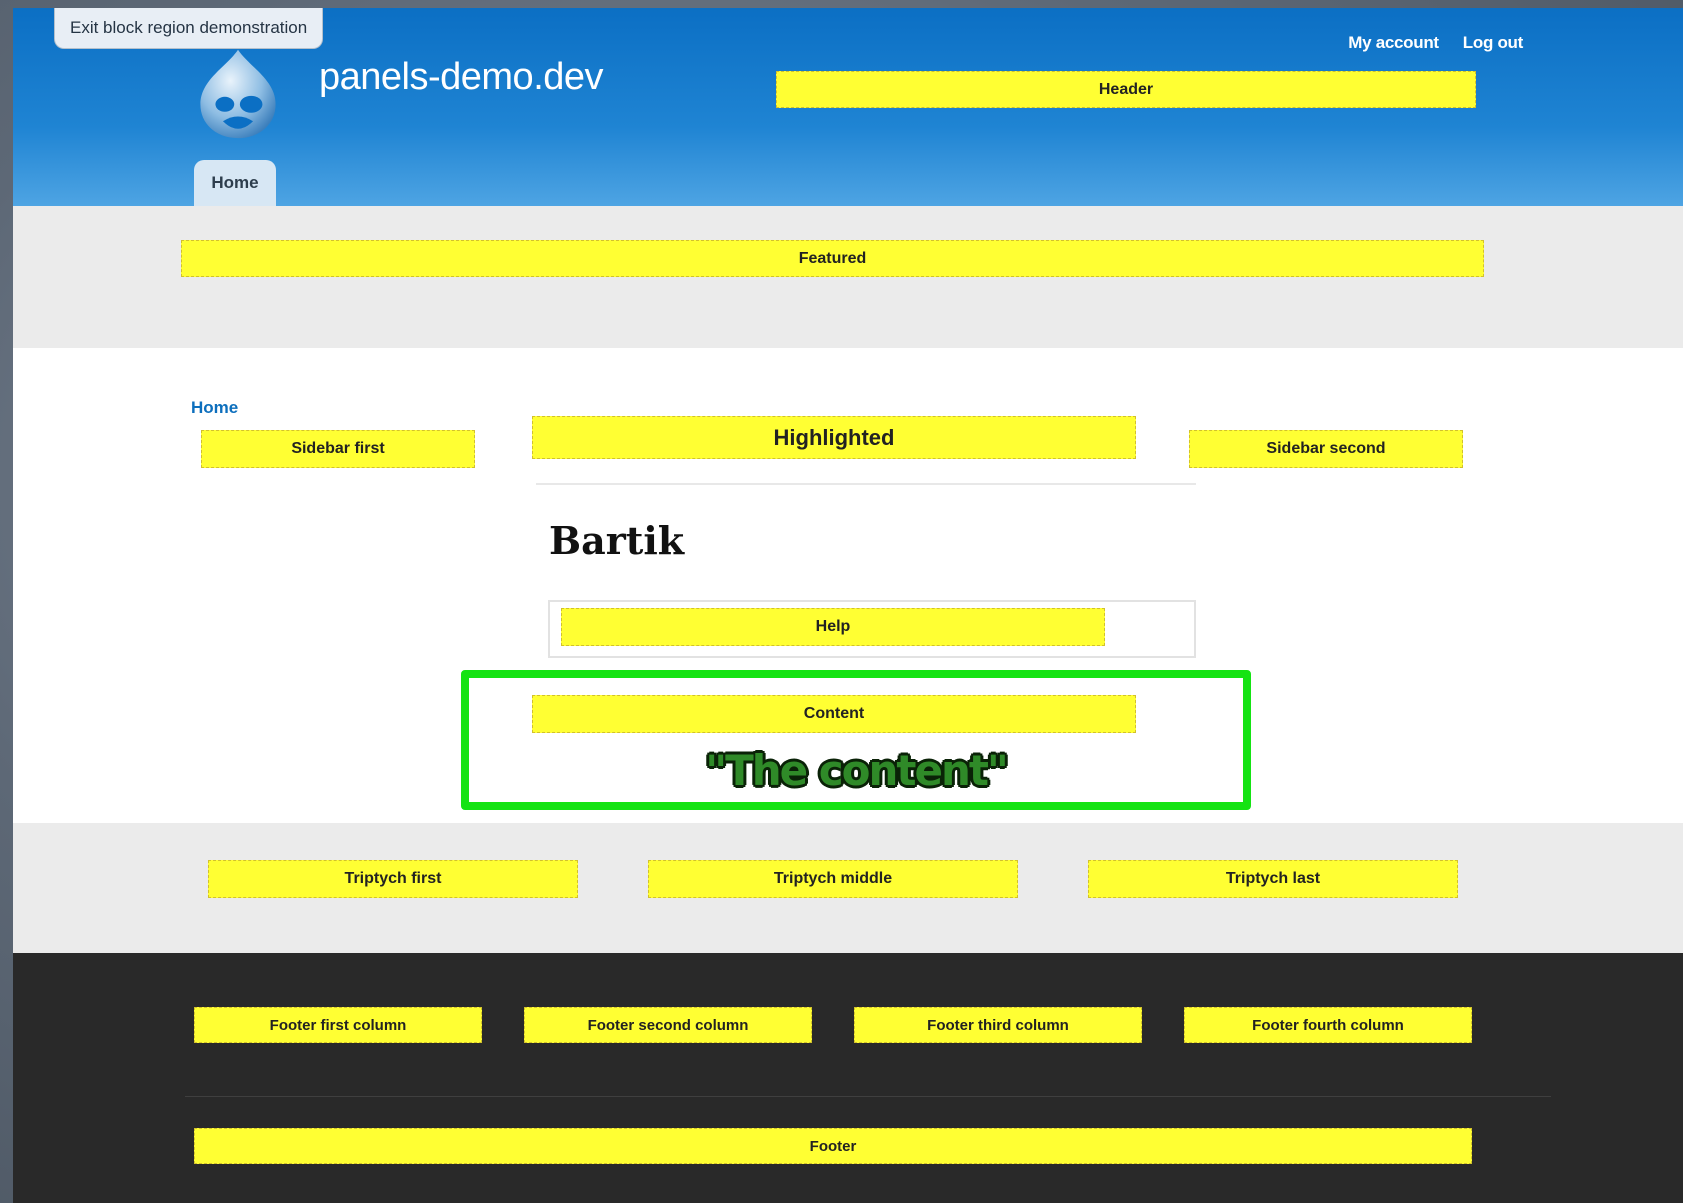 The height and width of the screenshot is (1203, 1683). What do you see at coordinates (238, 93) in the screenshot?
I see `drupal-drop-icon` at bounding box center [238, 93].